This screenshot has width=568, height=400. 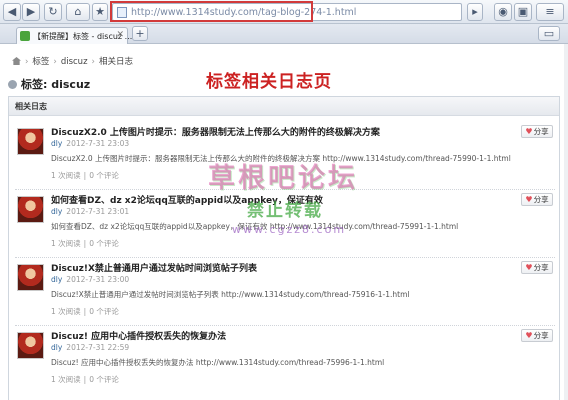 I want to click on shield-button: ◉, so click(x=503, y=12).